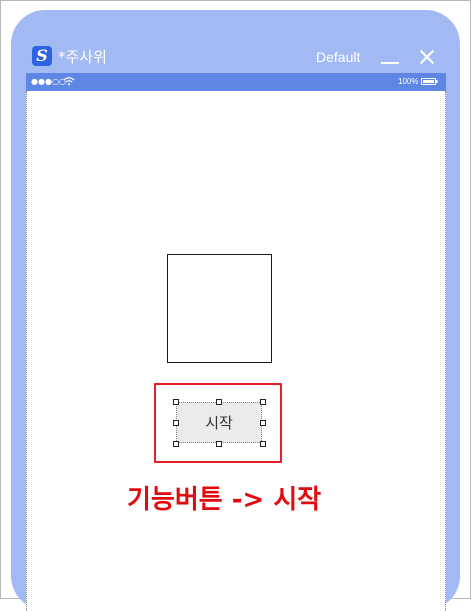 Image resolution: width=471 pixels, height=611 pixels. I want to click on preset-selector: Default, so click(338, 57).